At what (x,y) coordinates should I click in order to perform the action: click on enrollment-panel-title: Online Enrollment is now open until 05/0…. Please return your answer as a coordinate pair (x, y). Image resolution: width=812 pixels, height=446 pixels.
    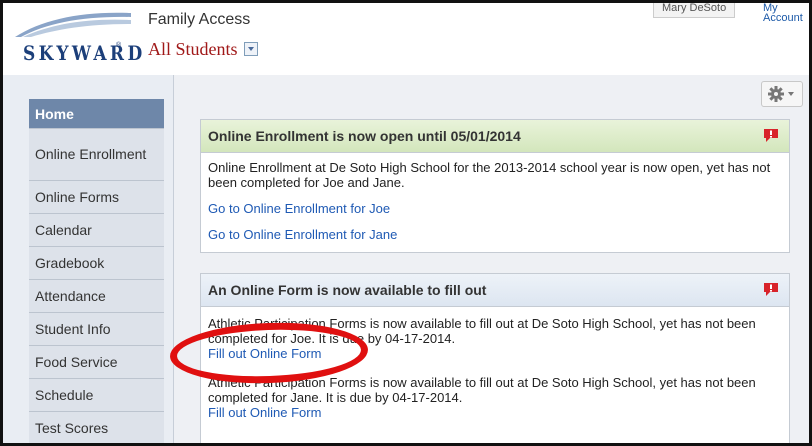
    Looking at the image, I should click on (364, 136).